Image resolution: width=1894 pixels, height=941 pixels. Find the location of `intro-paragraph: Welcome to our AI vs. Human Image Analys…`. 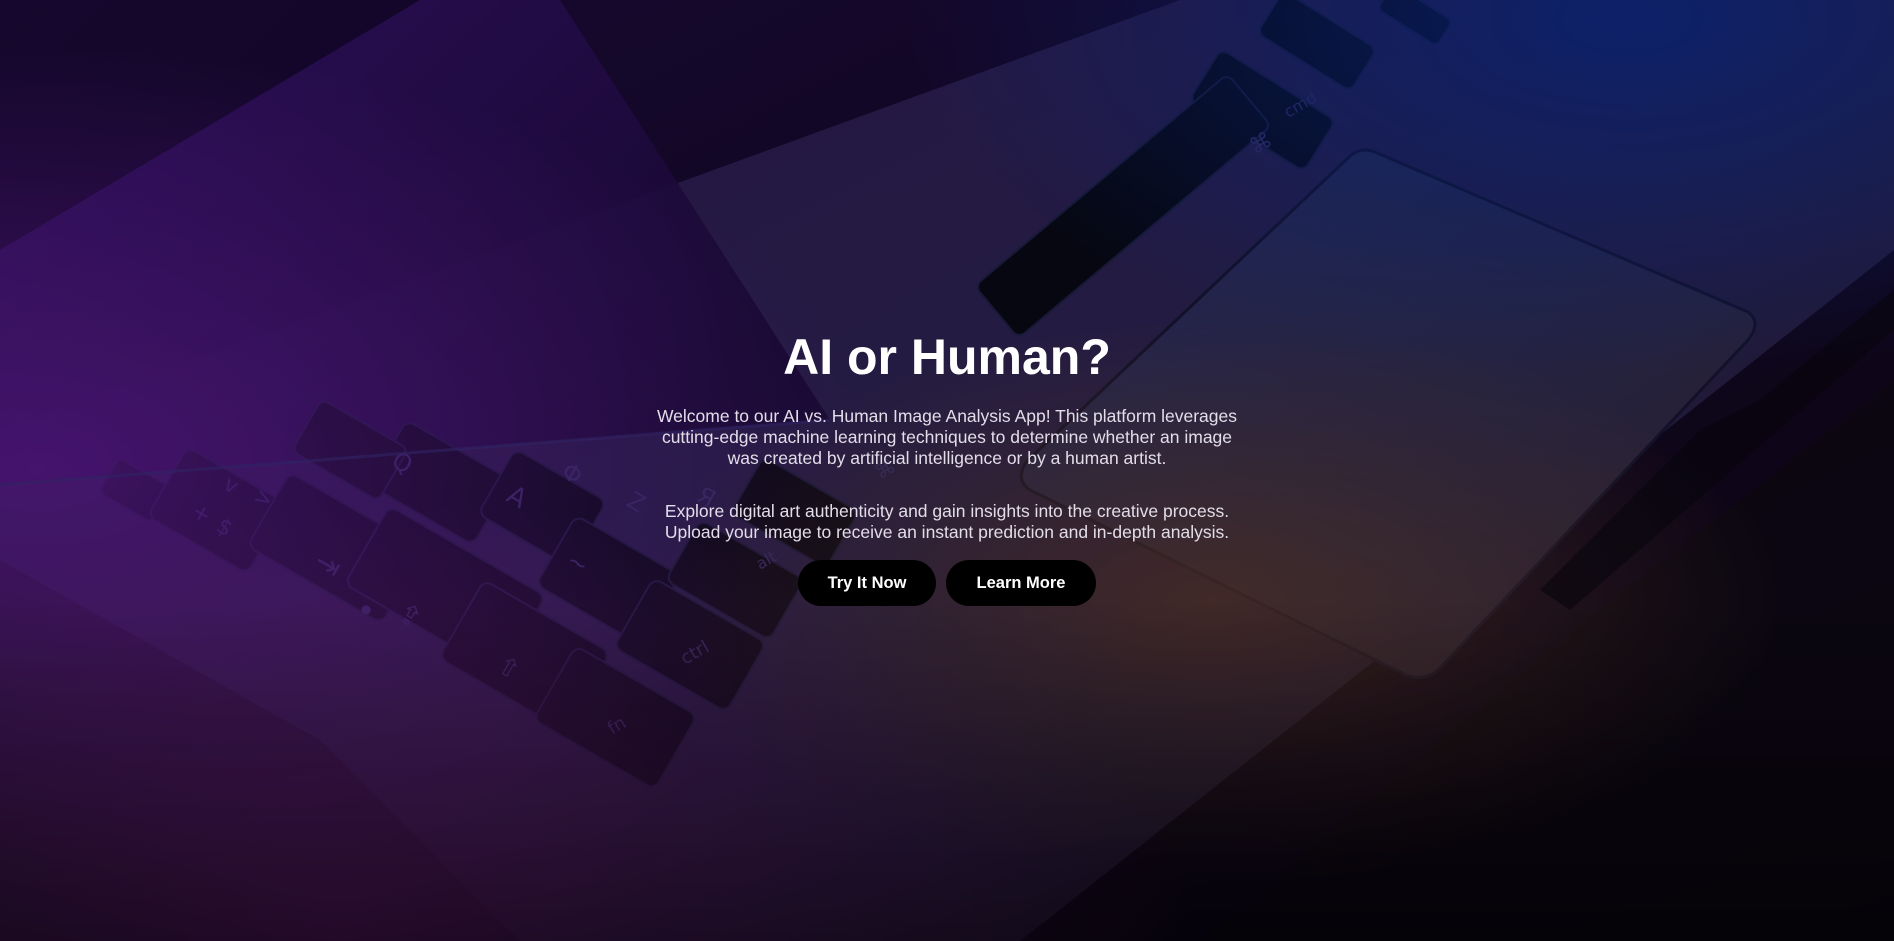

intro-paragraph: Welcome to our AI vs. Human Image Analys… is located at coordinates (947, 437).